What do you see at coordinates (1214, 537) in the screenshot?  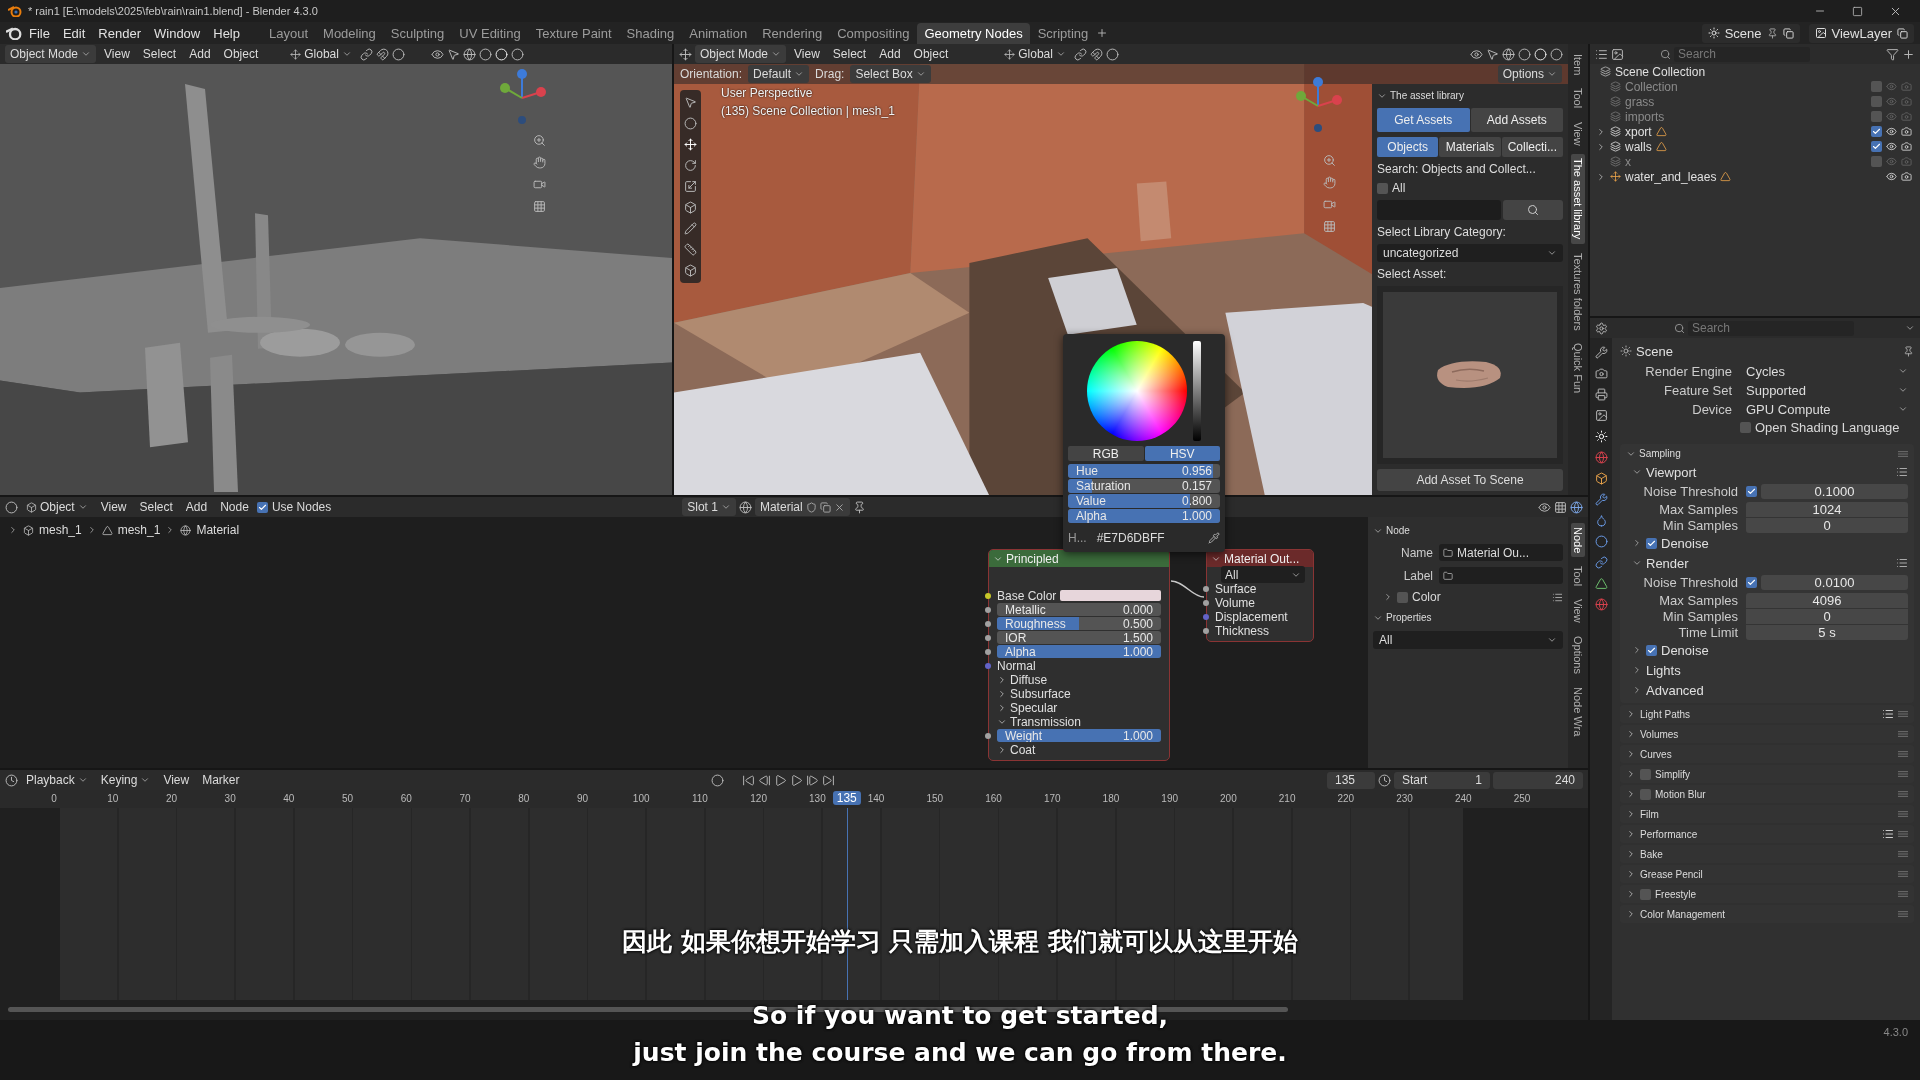 I see `eyedropper-icon` at bounding box center [1214, 537].